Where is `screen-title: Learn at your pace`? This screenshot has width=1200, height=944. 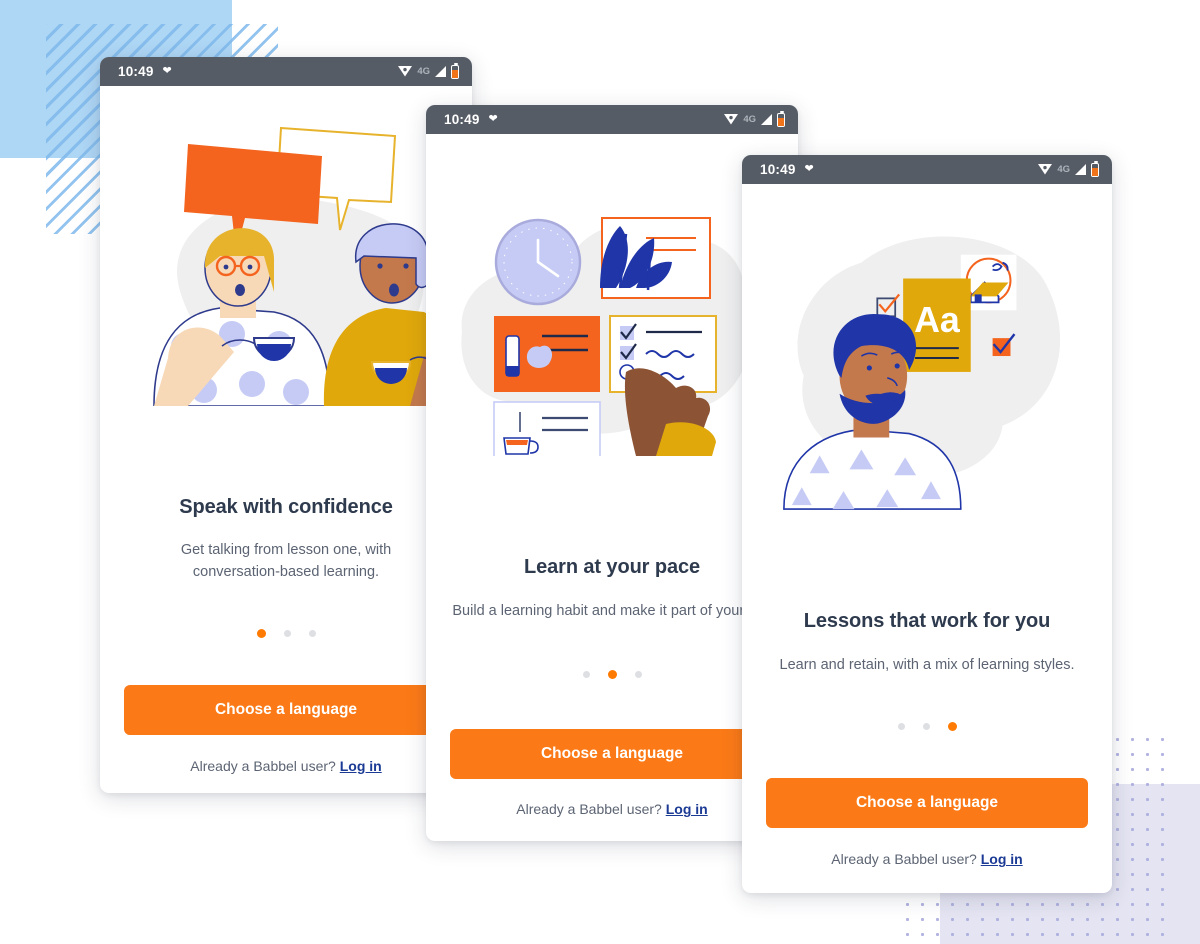 screen-title: Learn at your pace is located at coordinates (612, 567).